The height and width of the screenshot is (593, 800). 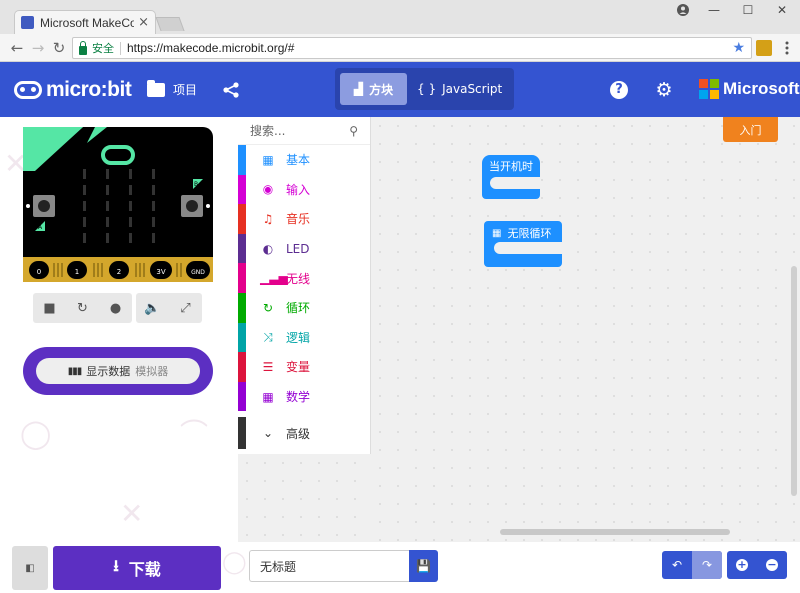 I want to click on show-data-button: ▮▮▮ 显示数据 模拟器, so click(x=118, y=371).